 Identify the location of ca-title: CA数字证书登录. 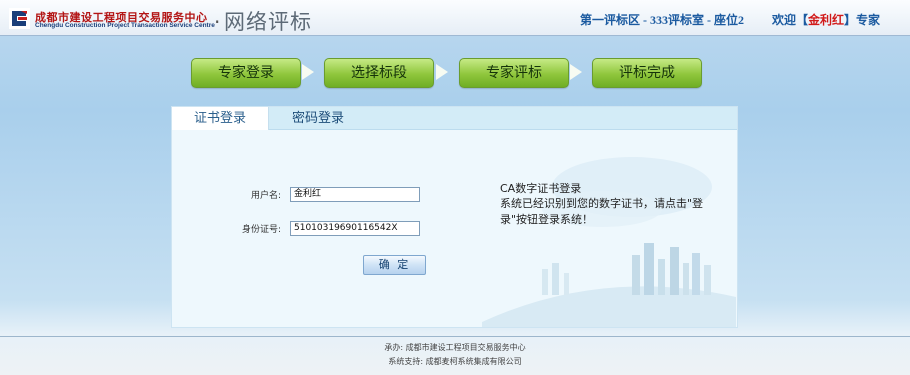
(541, 188).